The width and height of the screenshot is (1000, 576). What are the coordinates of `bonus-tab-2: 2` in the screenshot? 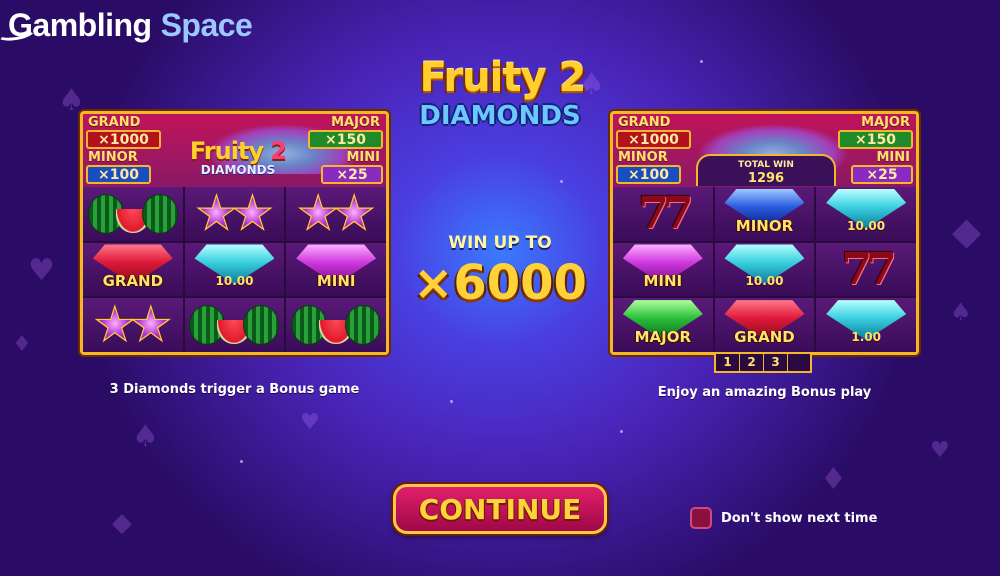 It's located at (752, 362).